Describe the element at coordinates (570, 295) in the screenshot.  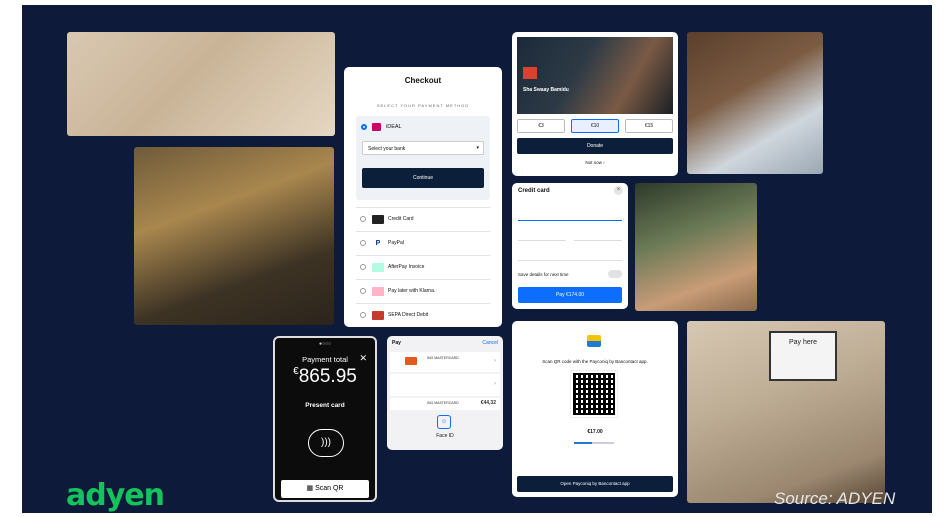
I see `pay-button: Pay €174.00` at that location.